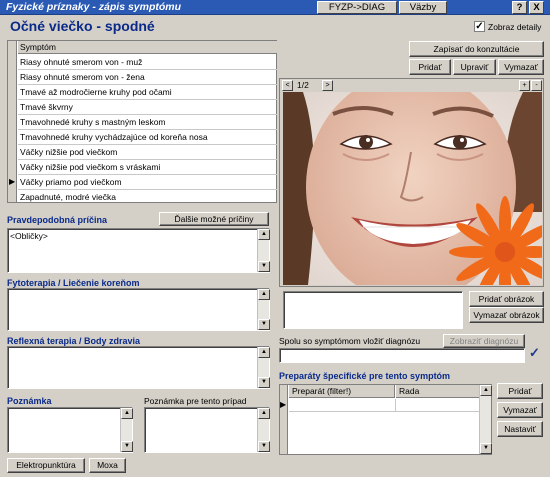 This screenshot has height=477, width=550. What do you see at coordinates (350, 341) in the screenshot?
I see `diagnosis-label: Spolu so symptómom vložiť diagnózu` at bounding box center [350, 341].